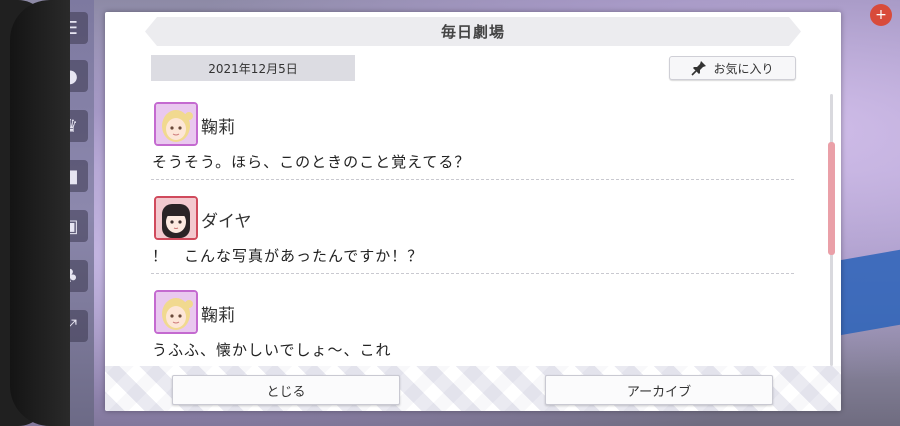  What do you see at coordinates (288, 256) in the screenshot?
I see `message-text: ！ こんな写真があったんですか！？` at bounding box center [288, 256].